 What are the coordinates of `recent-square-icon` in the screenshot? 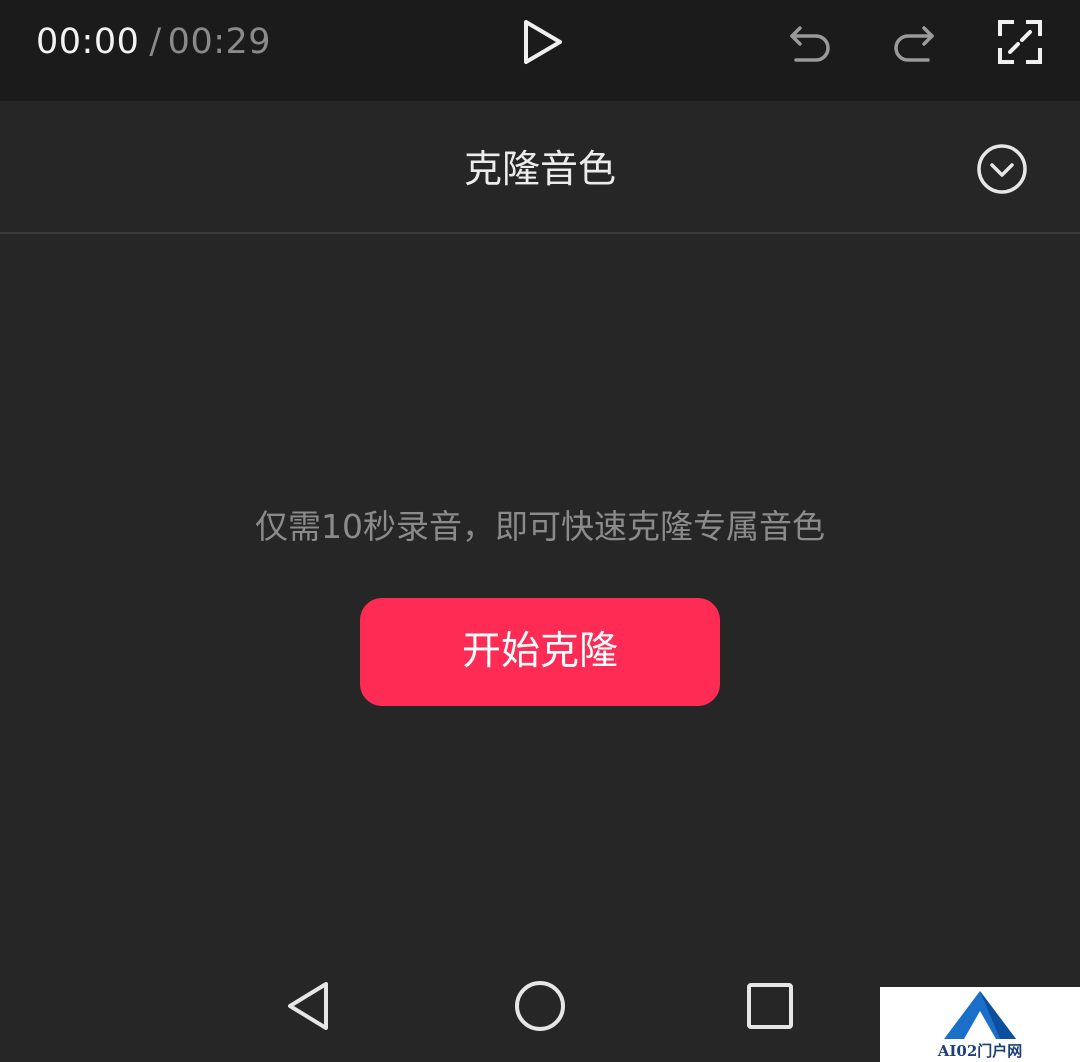 It's located at (770, 1006).